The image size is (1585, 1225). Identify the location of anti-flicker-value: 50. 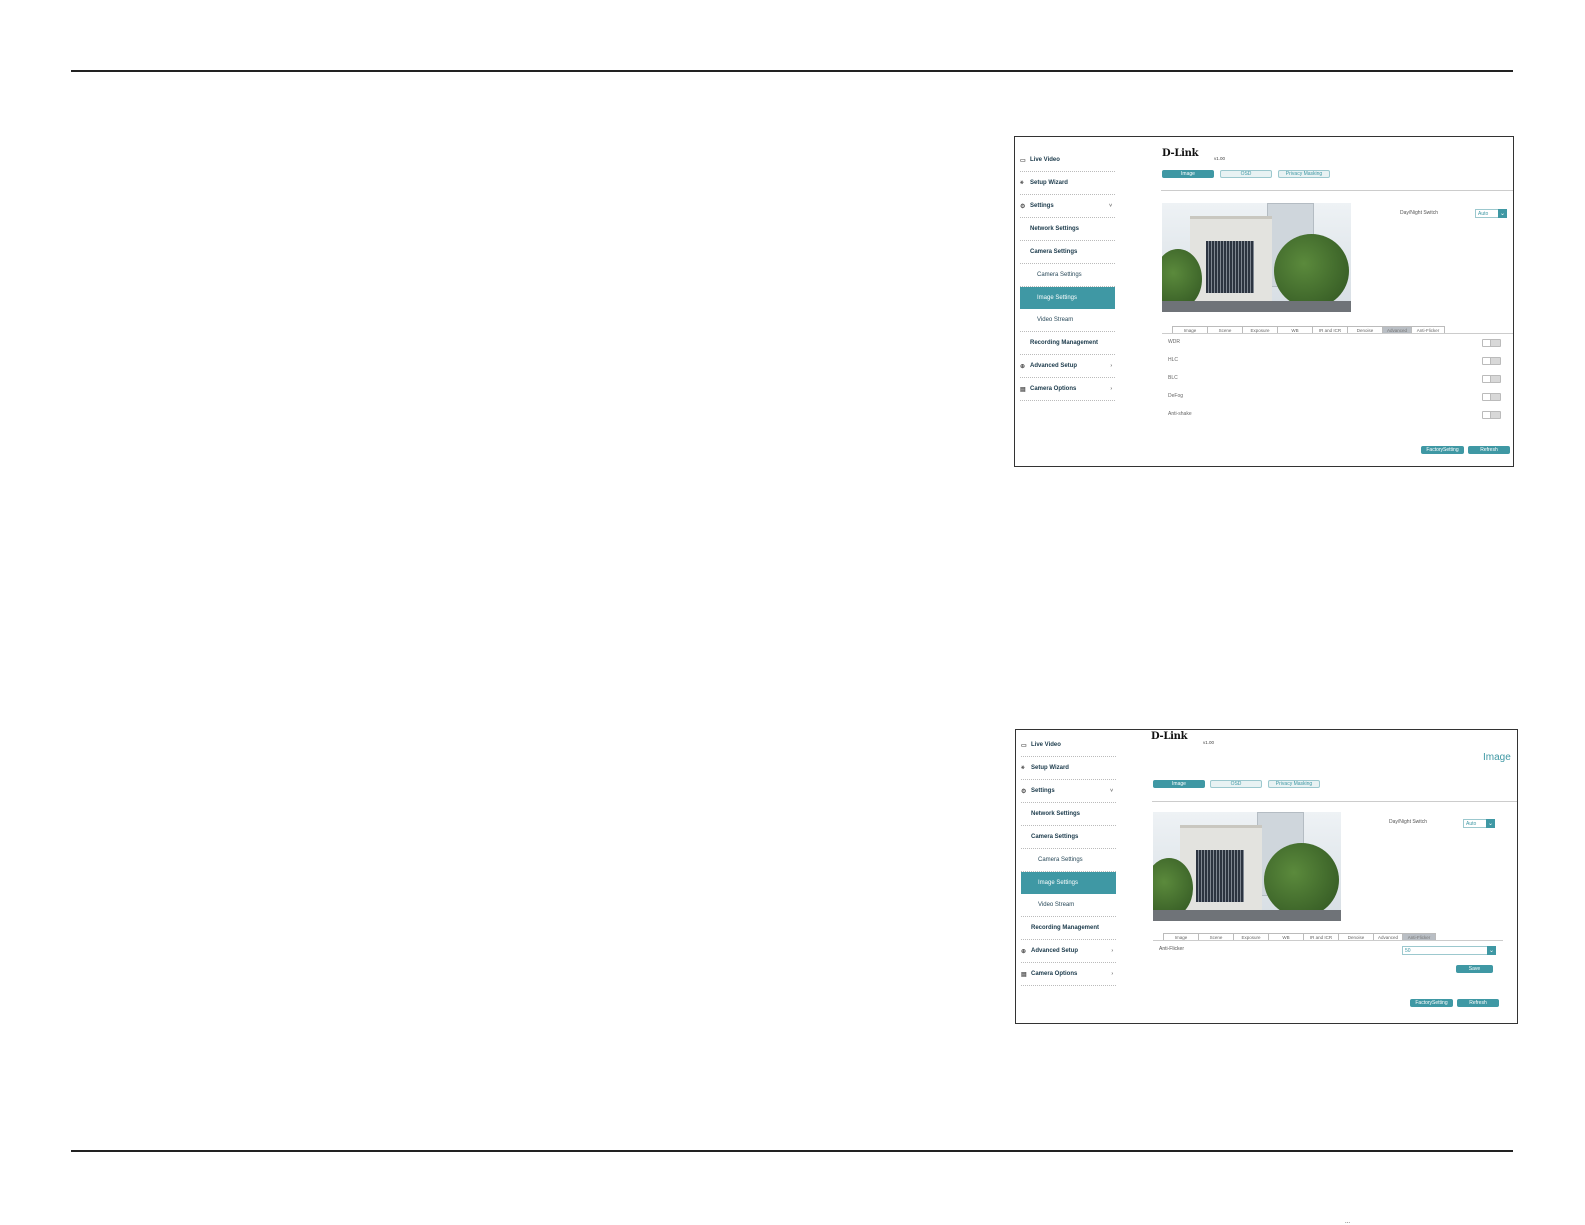
(1408, 950).